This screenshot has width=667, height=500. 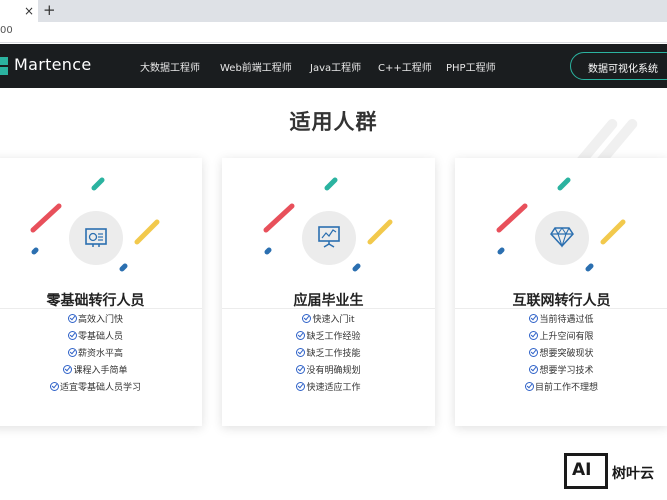 What do you see at coordinates (333, 122) in the screenshot?
I see `section-title: 适用人群` at bounding box center [333, 122].